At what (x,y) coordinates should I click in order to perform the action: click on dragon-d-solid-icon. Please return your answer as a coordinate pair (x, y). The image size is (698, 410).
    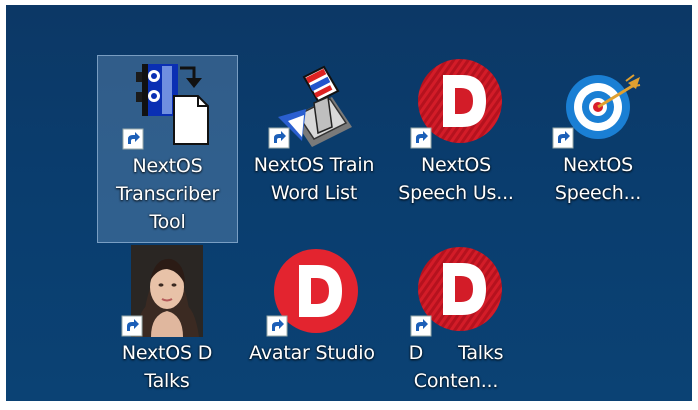
    Looking at the image, I should click on (312, 291).